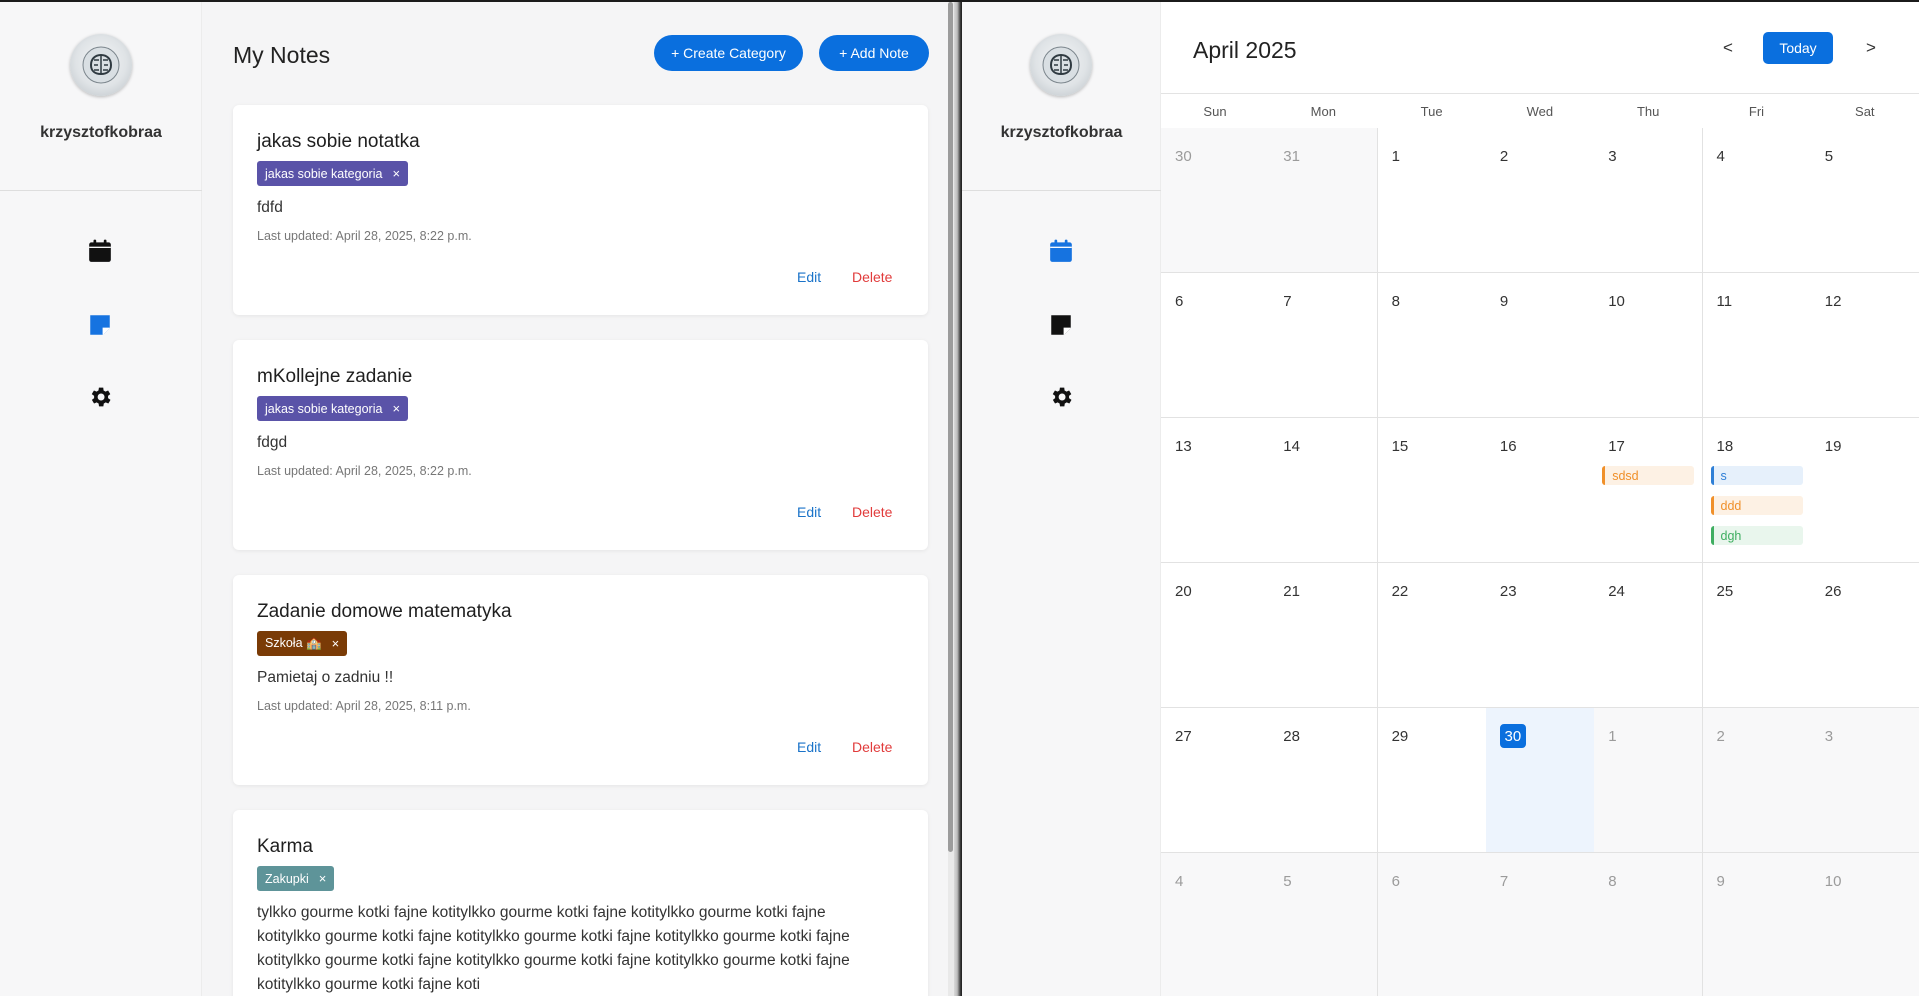  I want to click on create-category-button: + Create Category, so click(728, 53).